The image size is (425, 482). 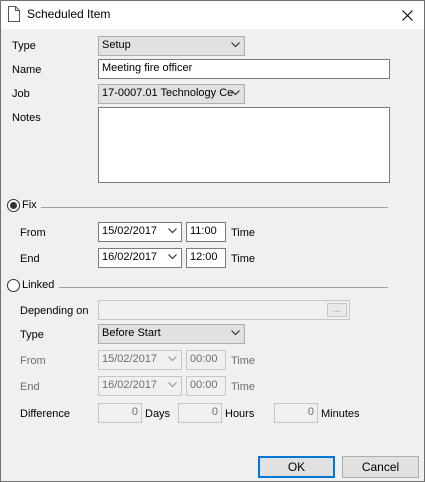 What do you see at coordinates (214, 207) in the screenshot?
I see `fix-divider` at bounding box center [214, 207].